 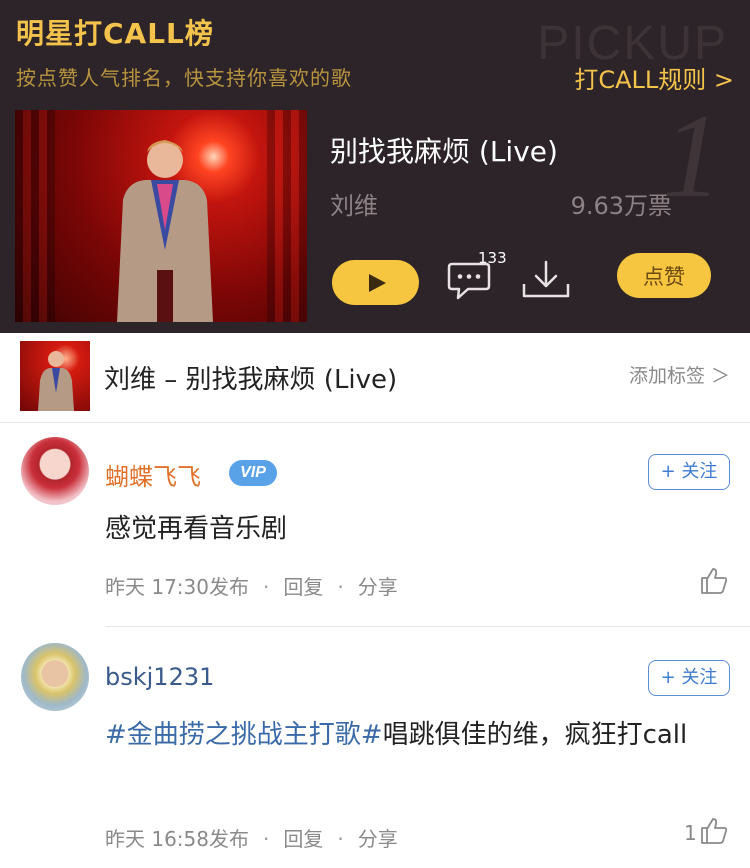 What do you see at coordinates (546, 280) in the screenshot?
I see `download-icon` at bounding box center [546, 280].